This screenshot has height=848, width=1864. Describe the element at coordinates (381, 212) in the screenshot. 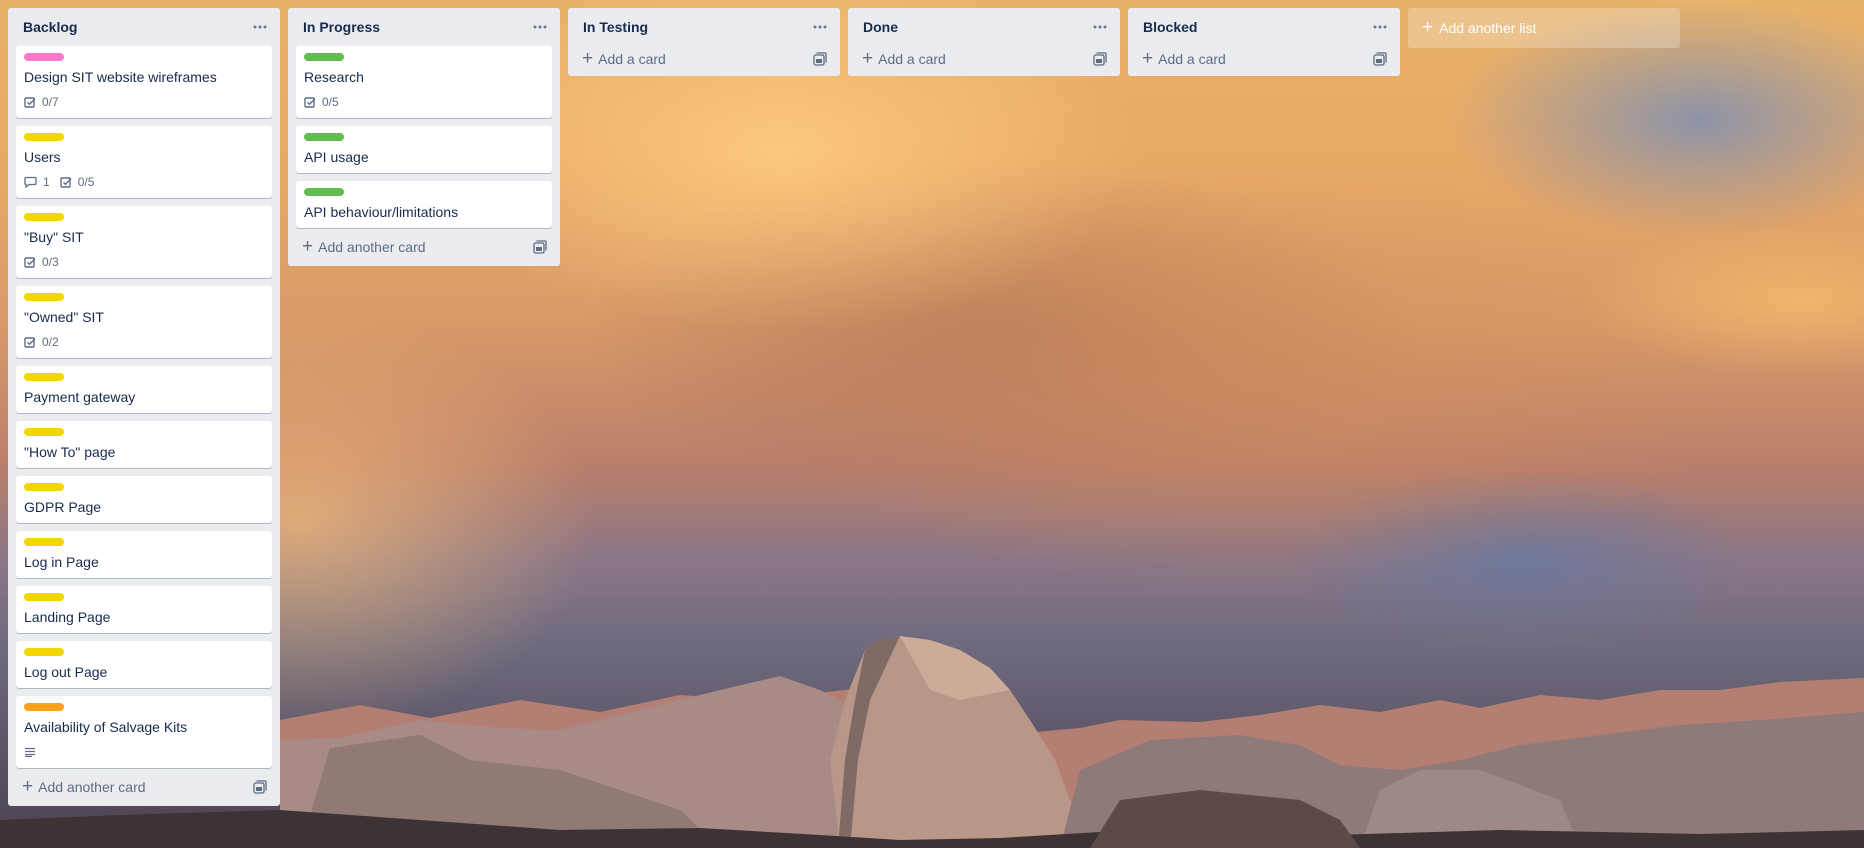

I see `card-title: API behaviour/limitations` at that location.